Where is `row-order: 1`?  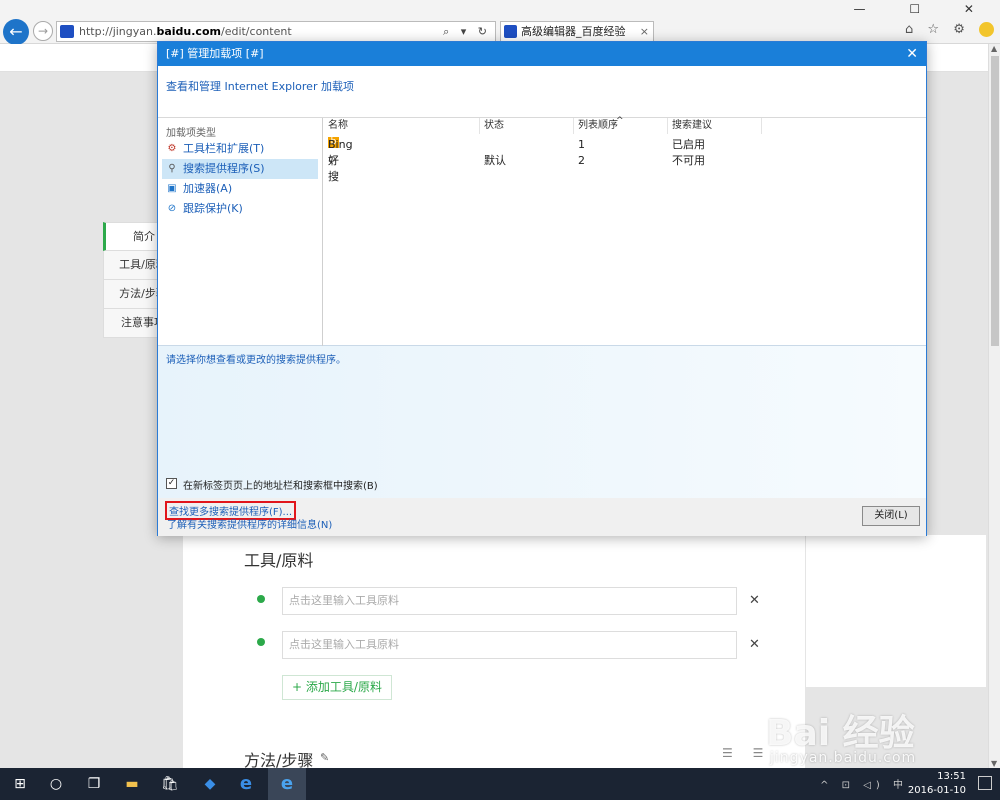
row-order: 1 is located at coordinates (581, 144).